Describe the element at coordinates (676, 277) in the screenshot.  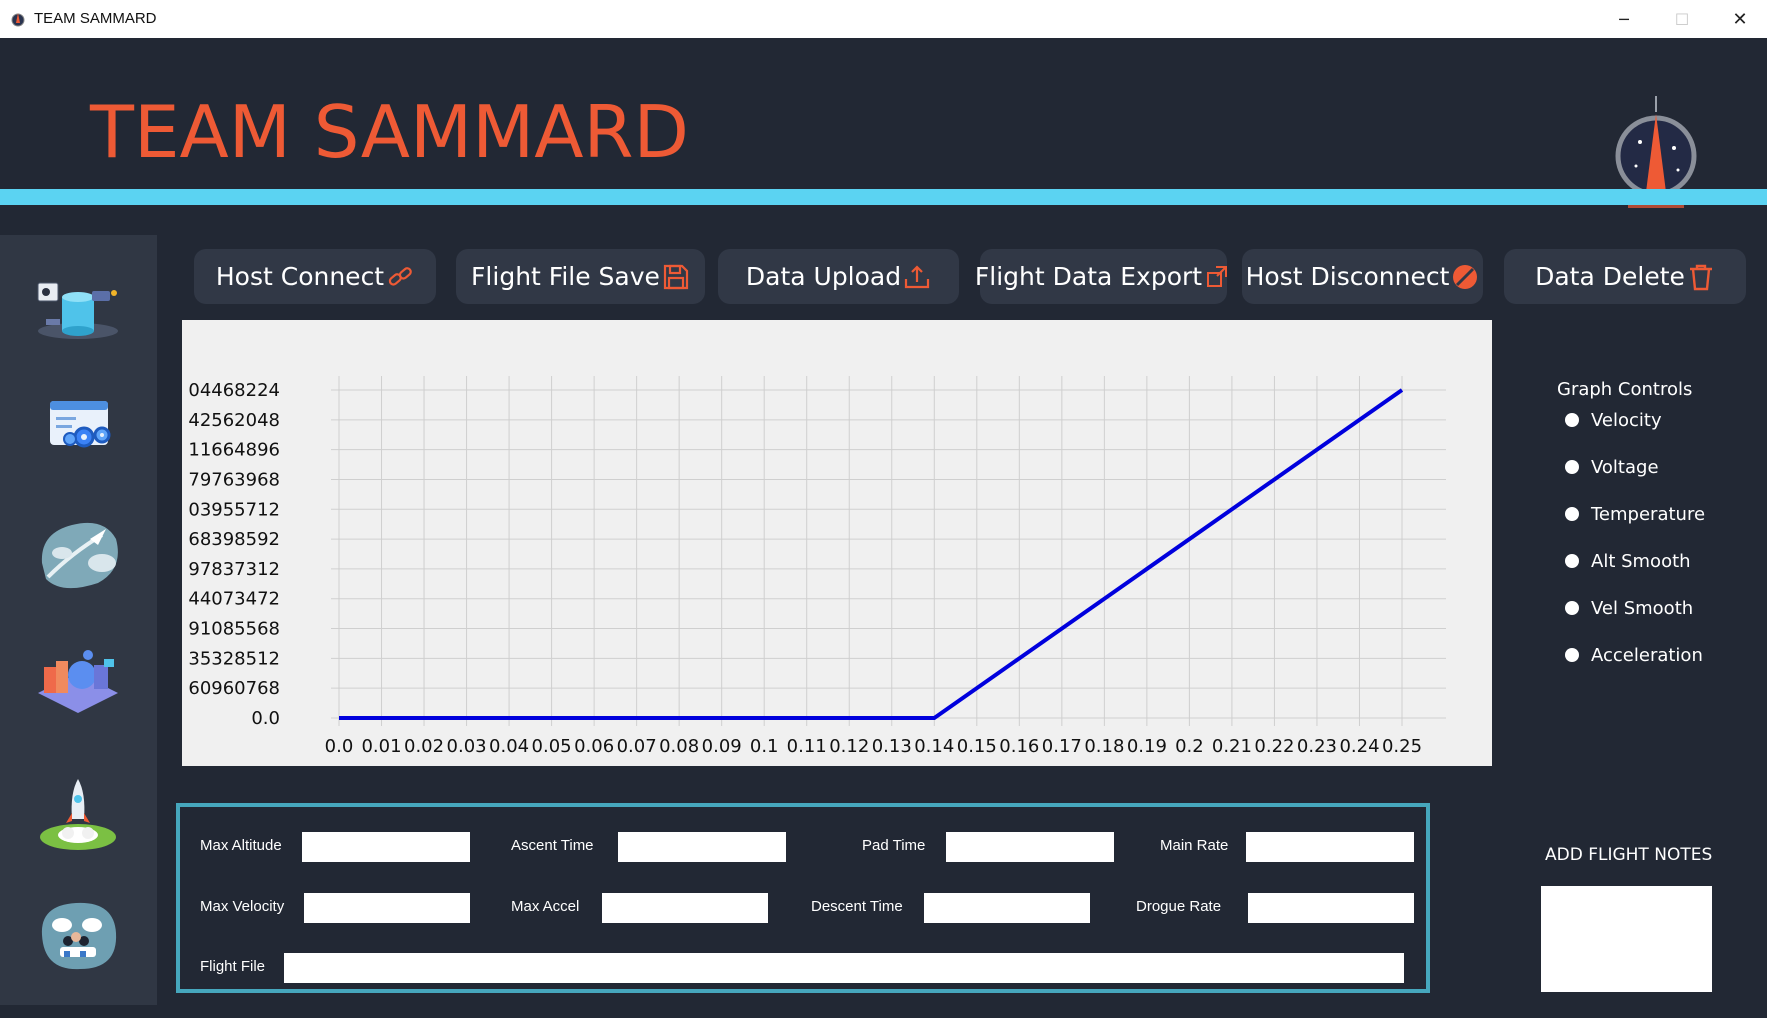
I see `floppy-save-icon` at that location.